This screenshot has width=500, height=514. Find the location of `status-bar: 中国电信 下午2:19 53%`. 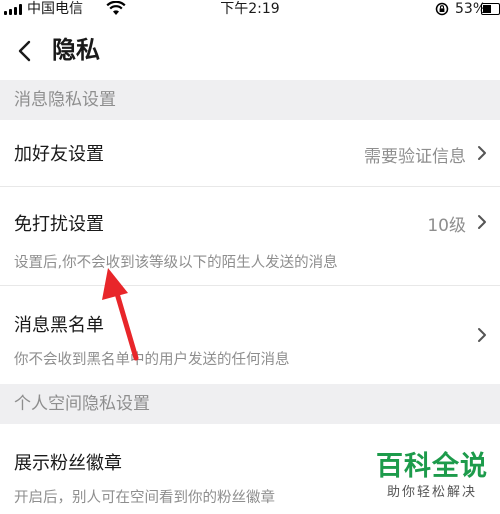

status-bar: 中国电信 下午2:19 53% is located at coordinates (250, 10).